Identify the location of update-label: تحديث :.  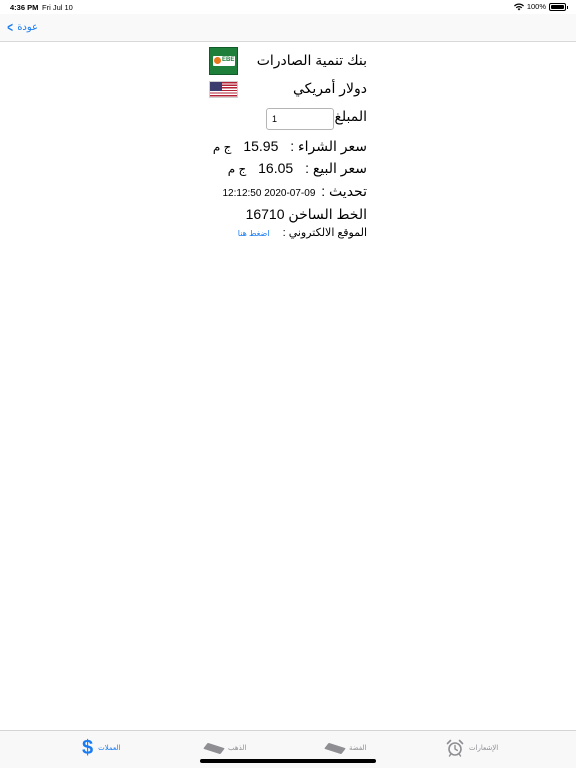
(344, 191).